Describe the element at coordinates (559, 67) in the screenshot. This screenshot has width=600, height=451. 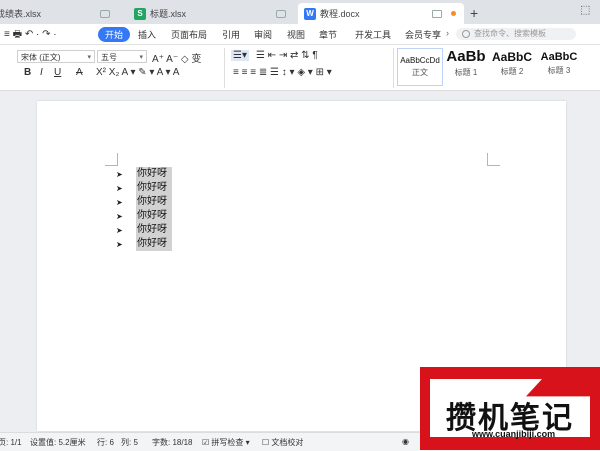
I see `style-heading-3: AaBbC 标题 3` at that location.